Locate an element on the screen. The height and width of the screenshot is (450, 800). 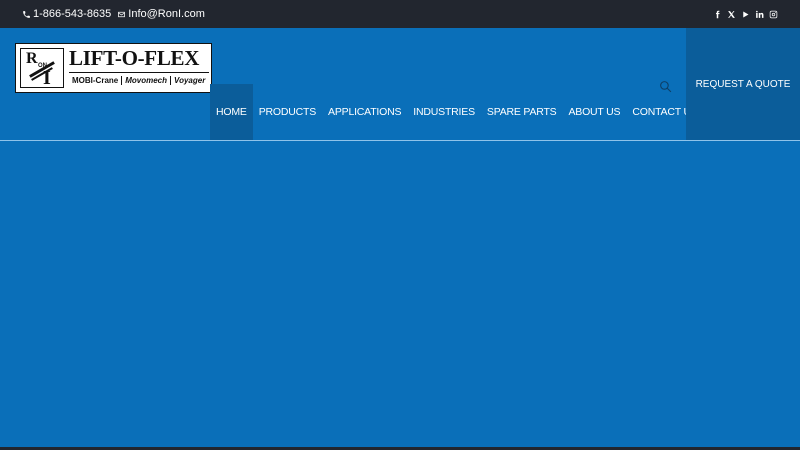
linkedin-icon is located at coordinates (759, 14).